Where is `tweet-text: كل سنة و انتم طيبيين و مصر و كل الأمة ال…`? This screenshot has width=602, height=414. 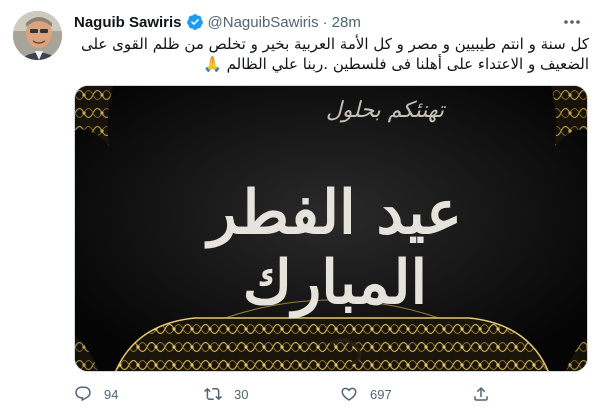 tweet-text: كل سنة و انتم طيبيين و مصر و كل الأمة ال… is located at coordinates (331, 54).